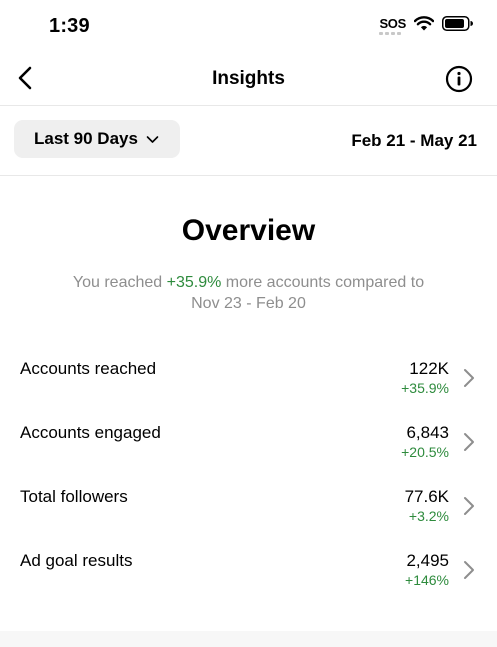 The width and height of the screenshot is (497, 647). I want to click on status-icons: SOS, so click(426, 25).